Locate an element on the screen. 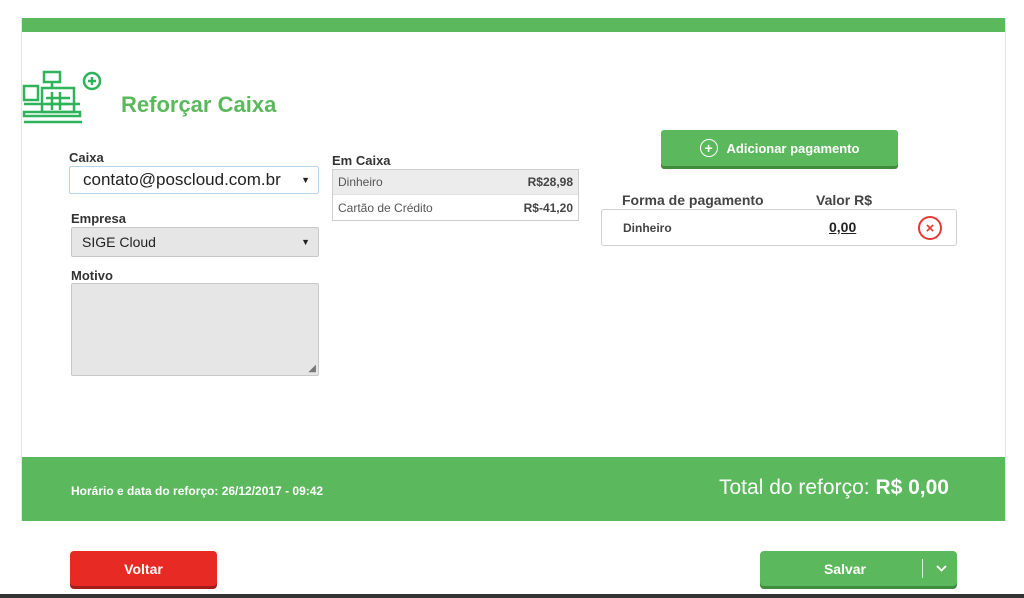 The width and height of the screenshot is (1024, 598). total-value: R$ 0,00 is located at coordinates (912, 487).